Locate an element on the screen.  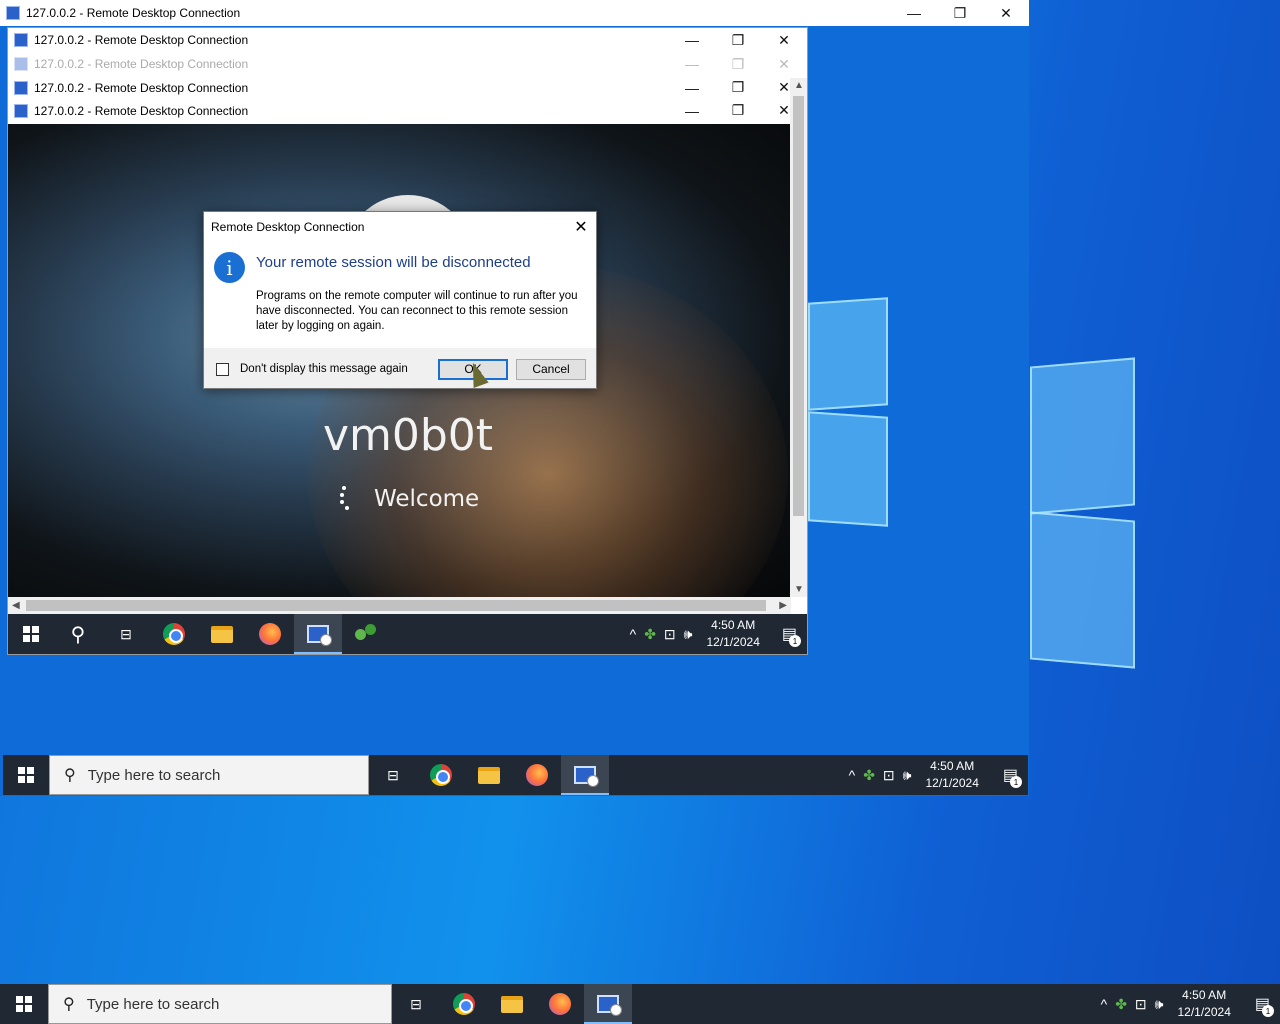
login-username: vm0b0t is located at coordinates (408, 435).